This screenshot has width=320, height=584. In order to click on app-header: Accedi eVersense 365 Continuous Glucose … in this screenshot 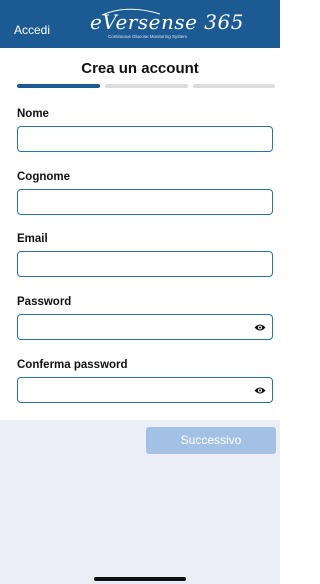, I will do `click(140, 24)`.